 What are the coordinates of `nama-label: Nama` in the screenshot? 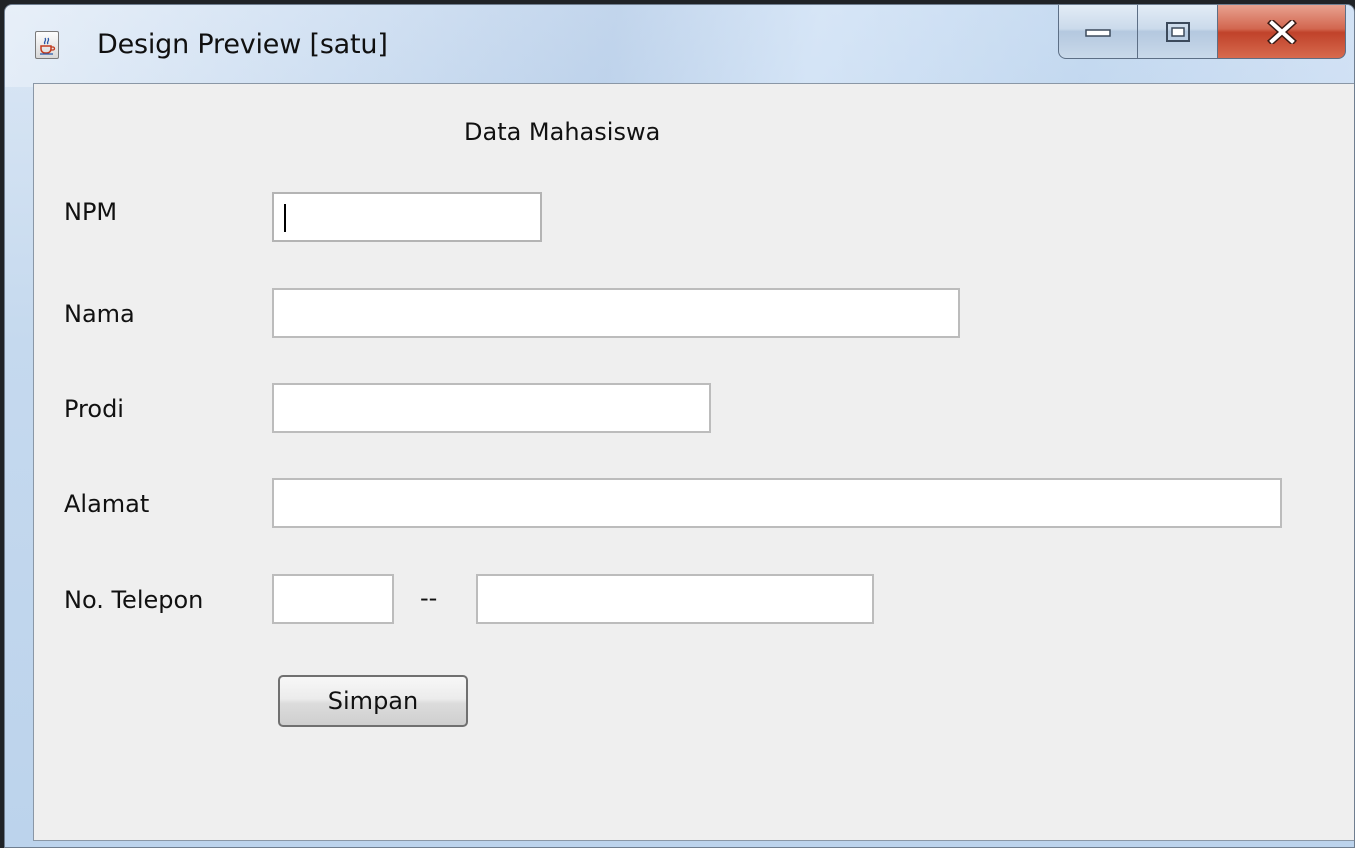 It's located at (99, 314).